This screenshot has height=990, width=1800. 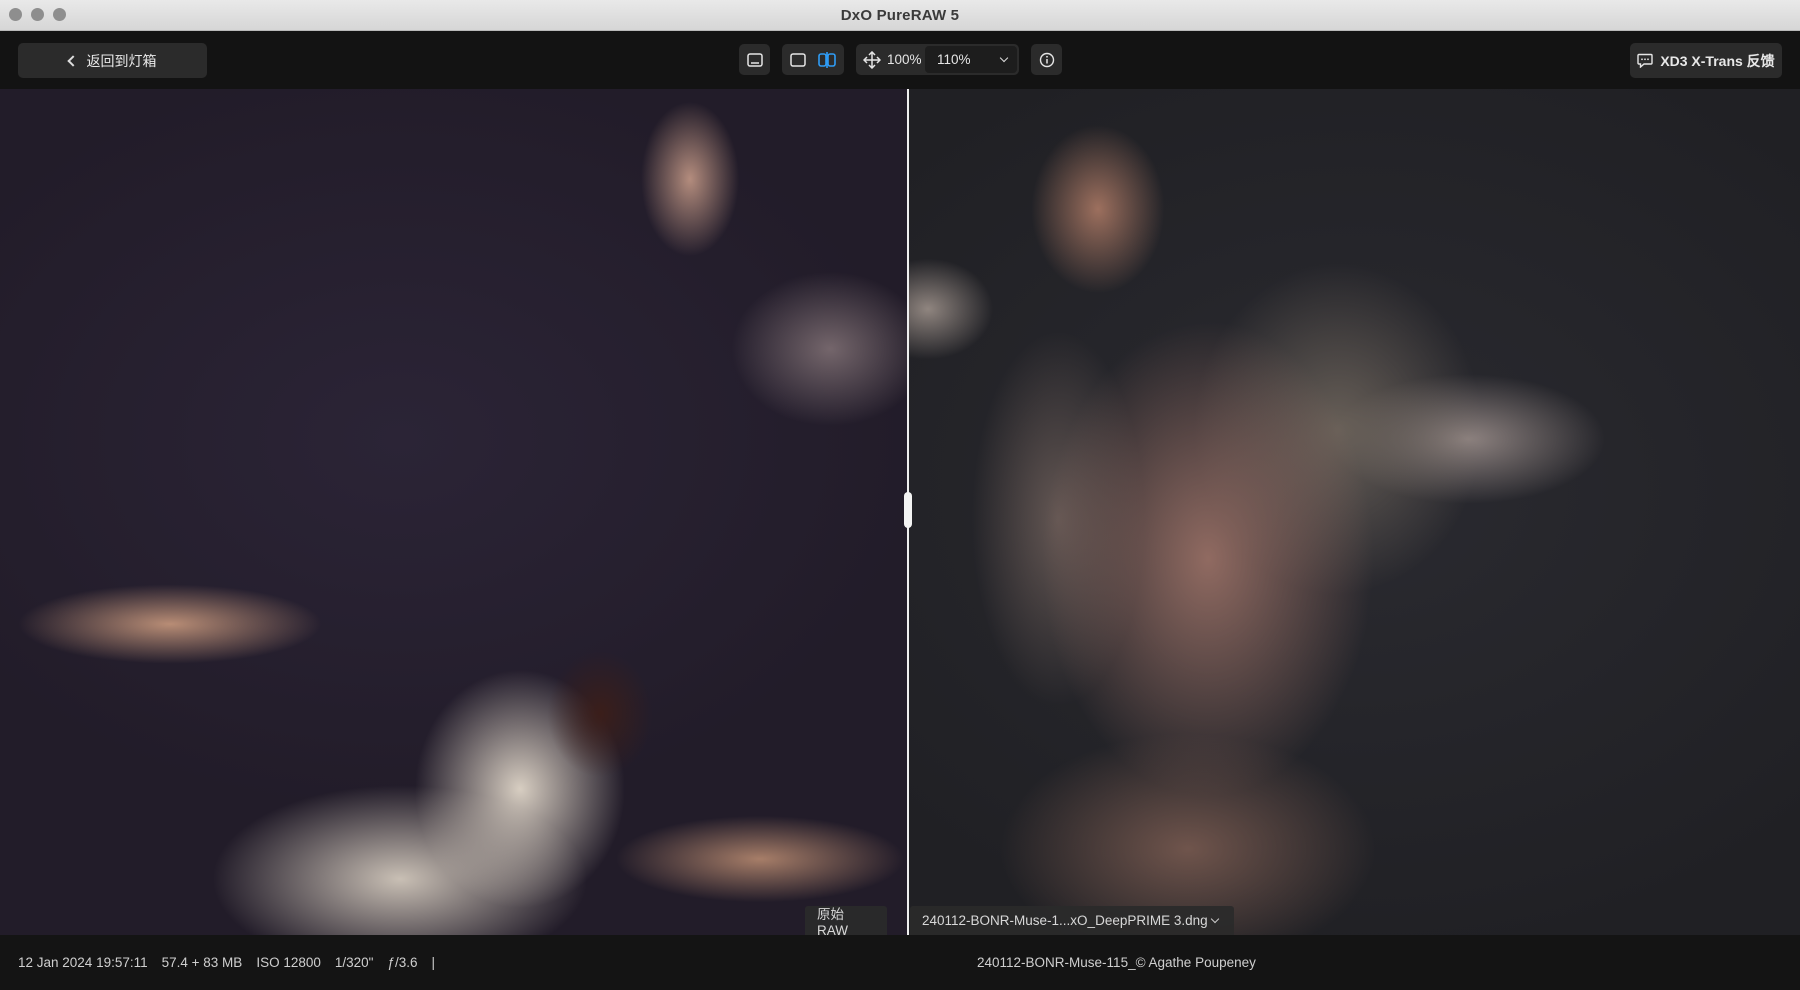 I want to click on single-view-button, so click(x=754, y=59).